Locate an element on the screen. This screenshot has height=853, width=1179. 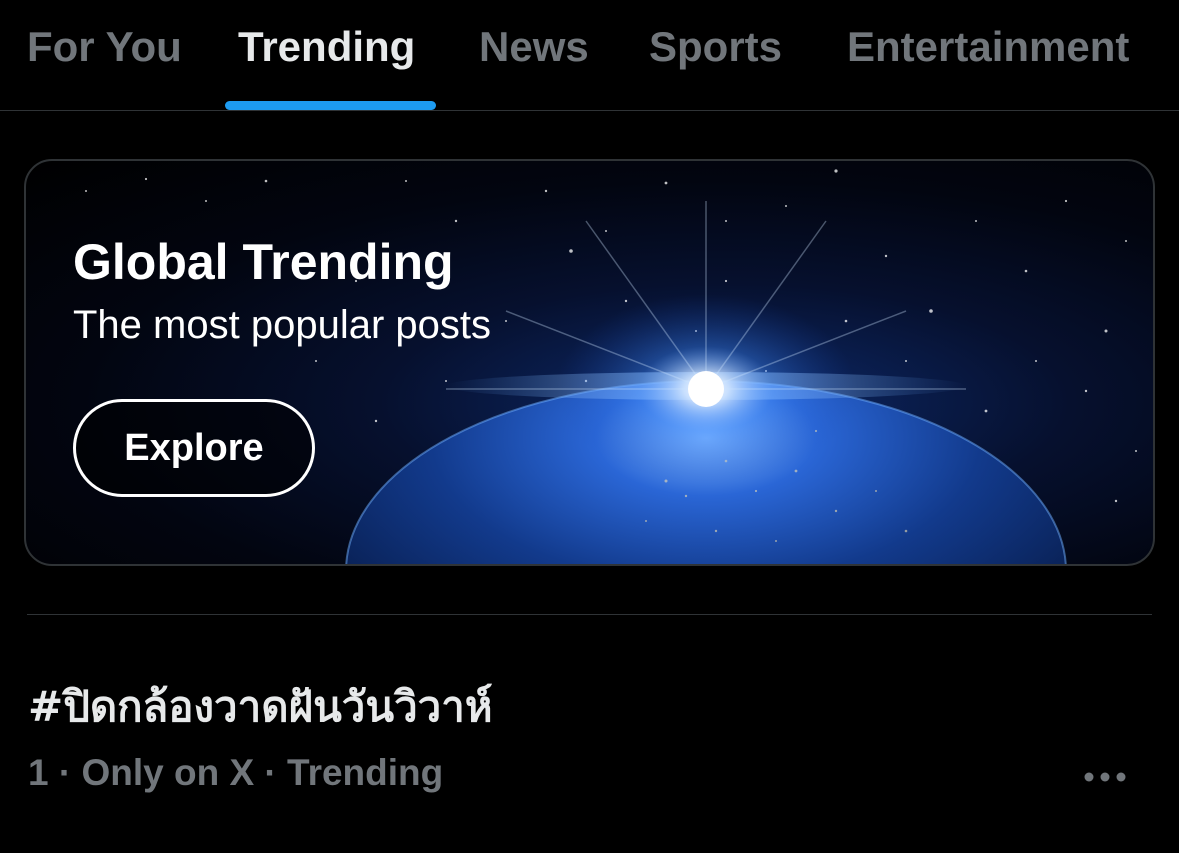
banner-subtitle: The most popular posts is located at coordinates (282, 325).